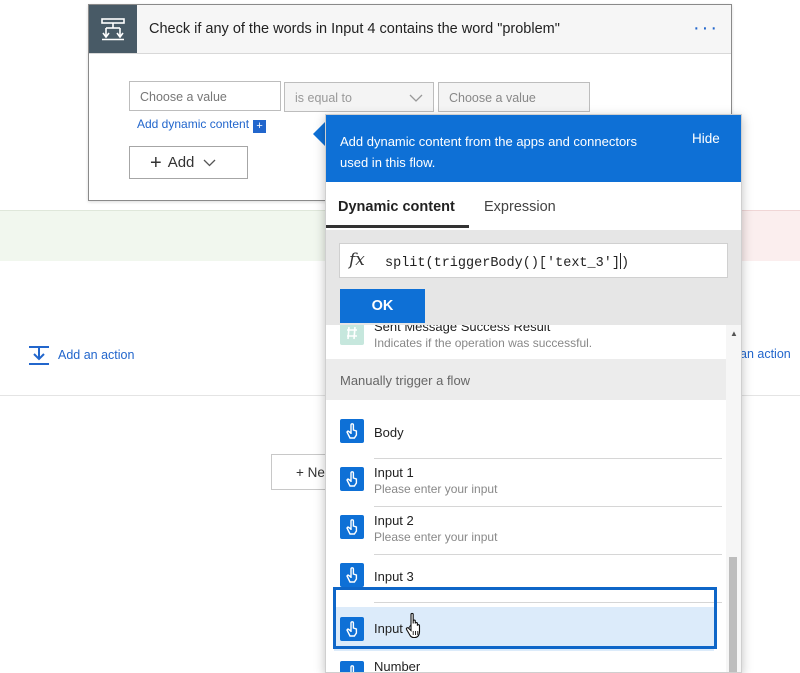 This screenshot has width=800, height=673. I want to click on flyout-pointer, so click(319, 134).